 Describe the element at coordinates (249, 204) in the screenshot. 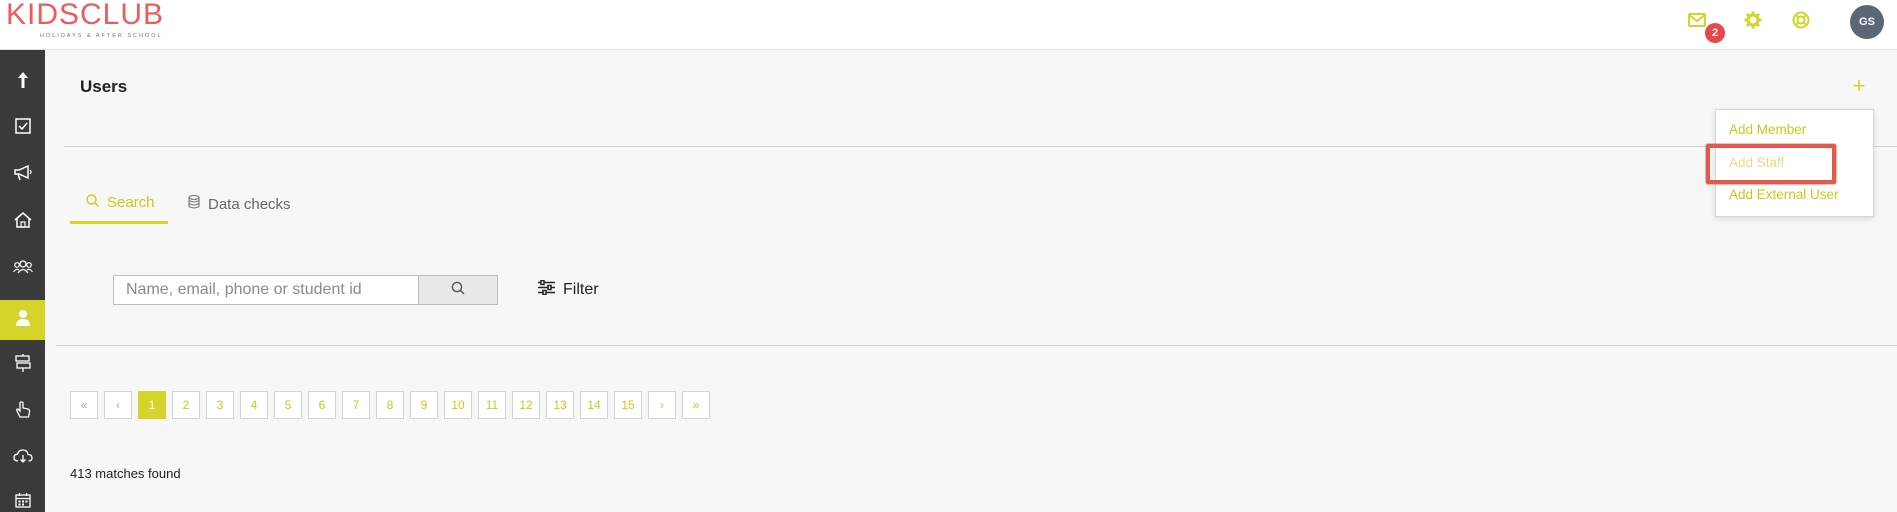

I see `tab-data-checks-label: Data checks` at that location.